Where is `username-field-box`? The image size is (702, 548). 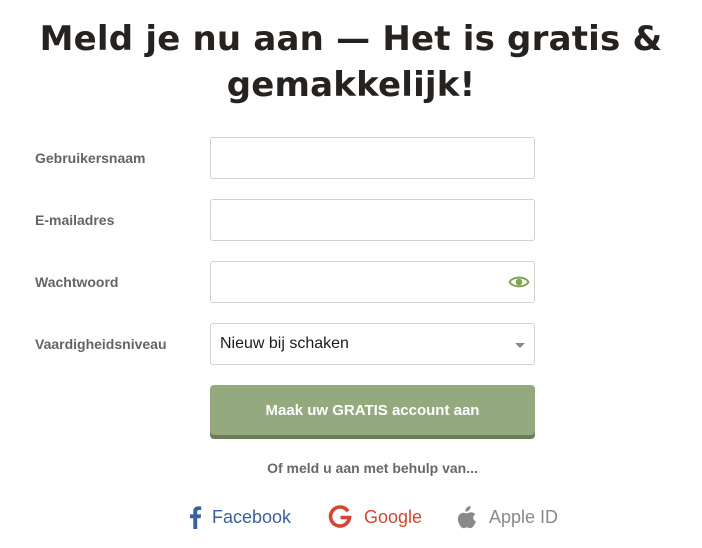
username-field-box is located at coordinates (372, 158).